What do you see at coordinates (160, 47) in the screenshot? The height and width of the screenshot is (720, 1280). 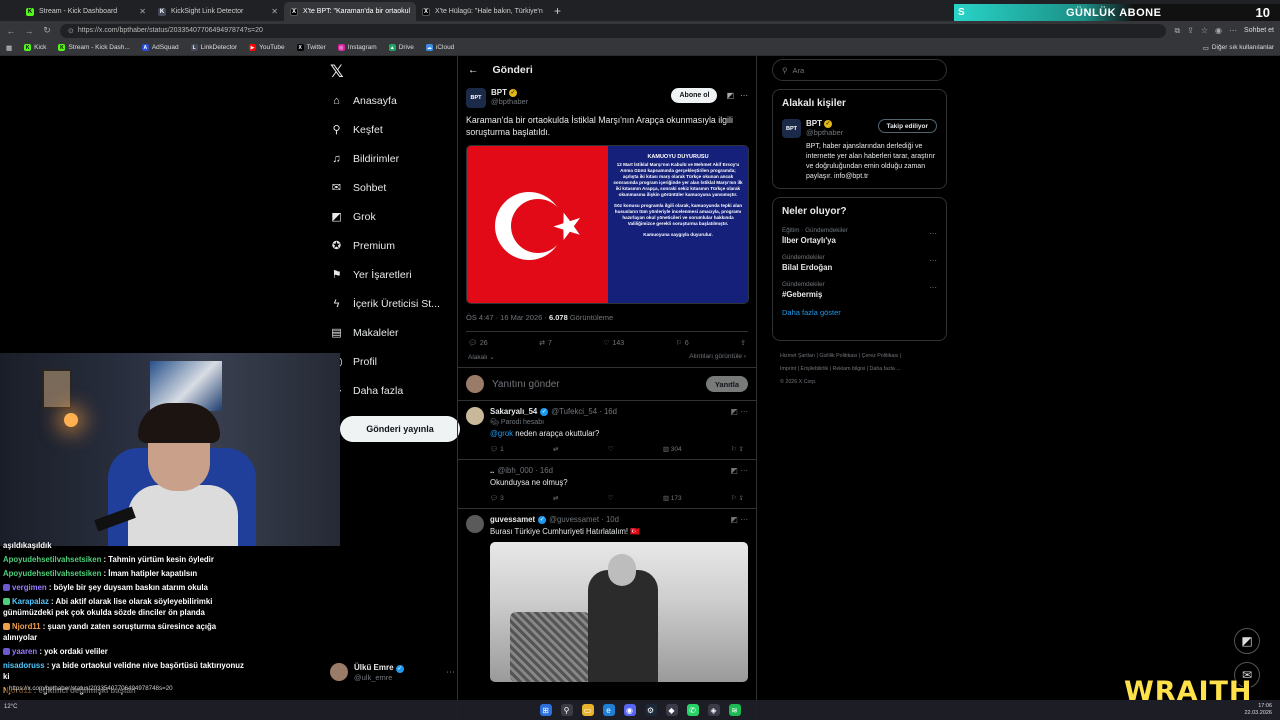 I see `bookmark-adsquad: A AdSquad` at bounding box center [160, 47].